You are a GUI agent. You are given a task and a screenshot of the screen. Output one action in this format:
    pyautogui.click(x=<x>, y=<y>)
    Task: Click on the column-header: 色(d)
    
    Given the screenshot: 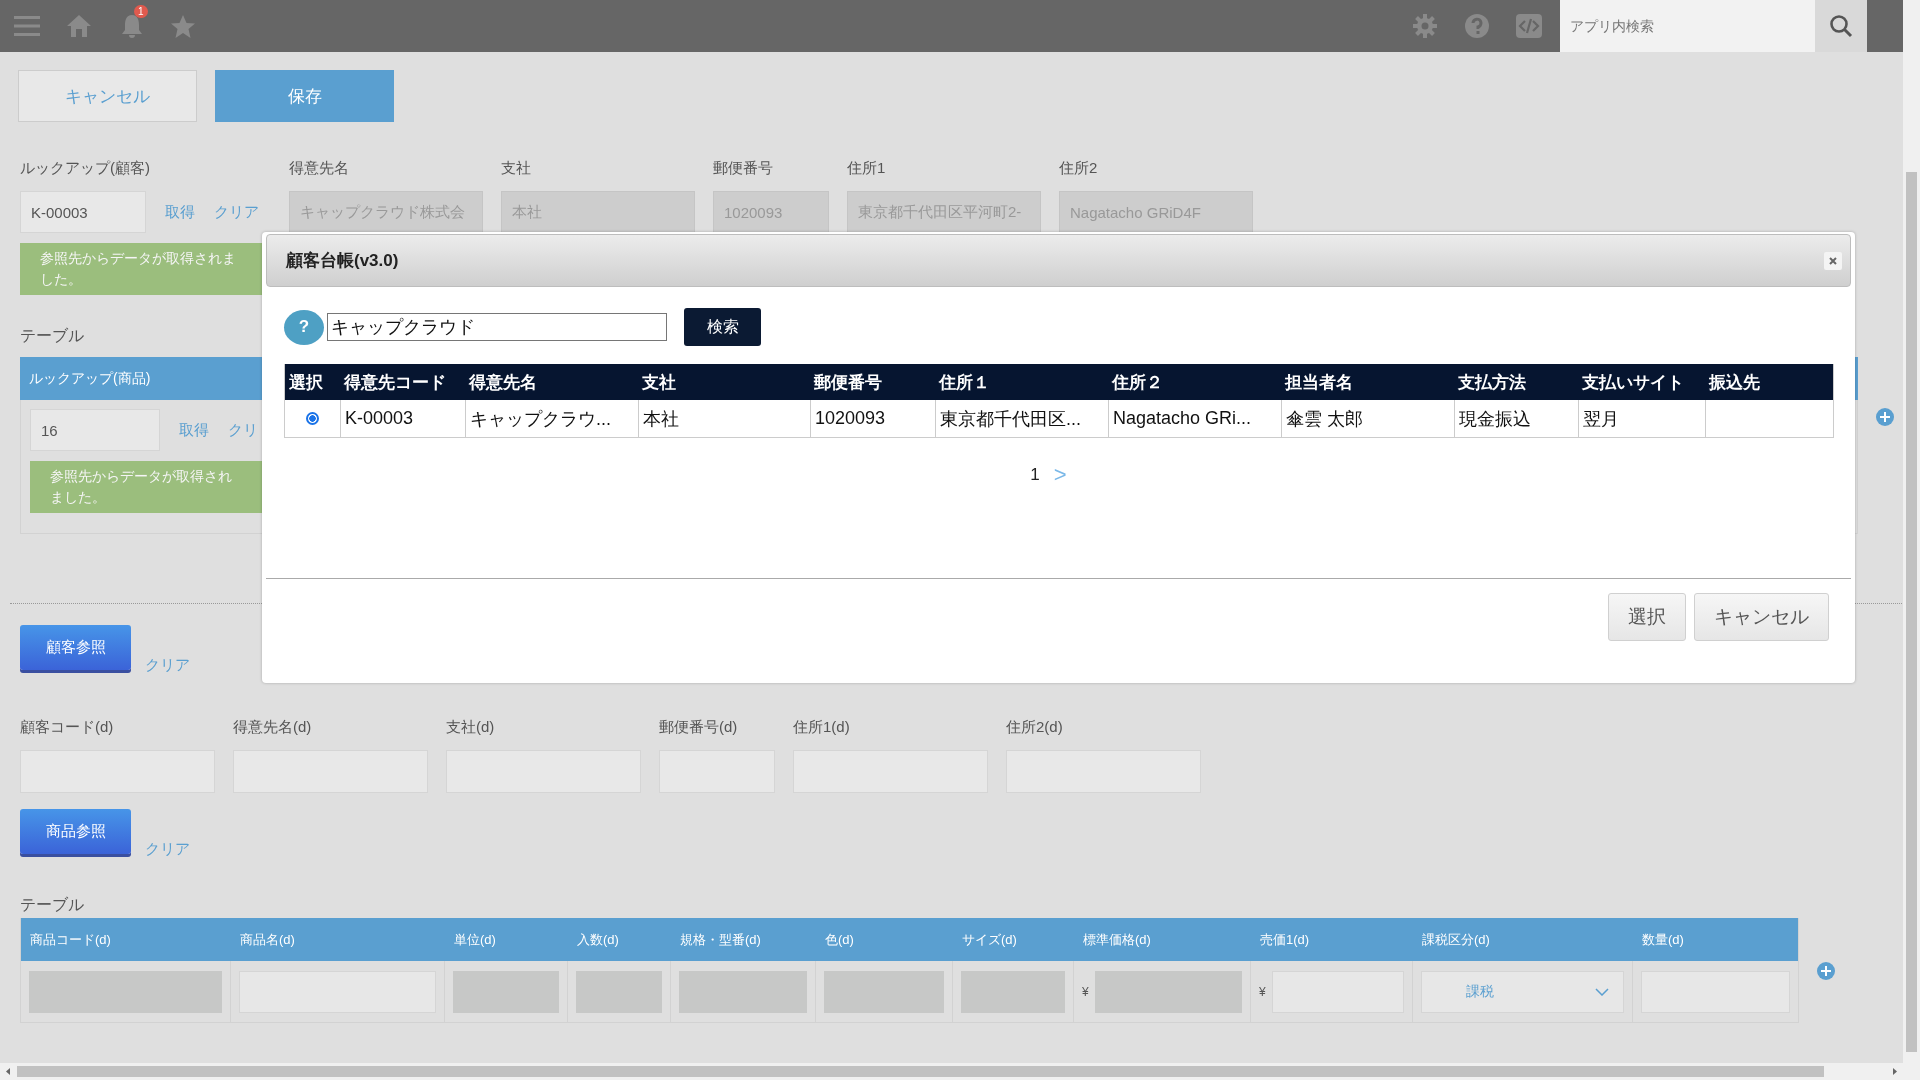 What is the action you would take?
    pyautogui.click(x=839, y=939)
    